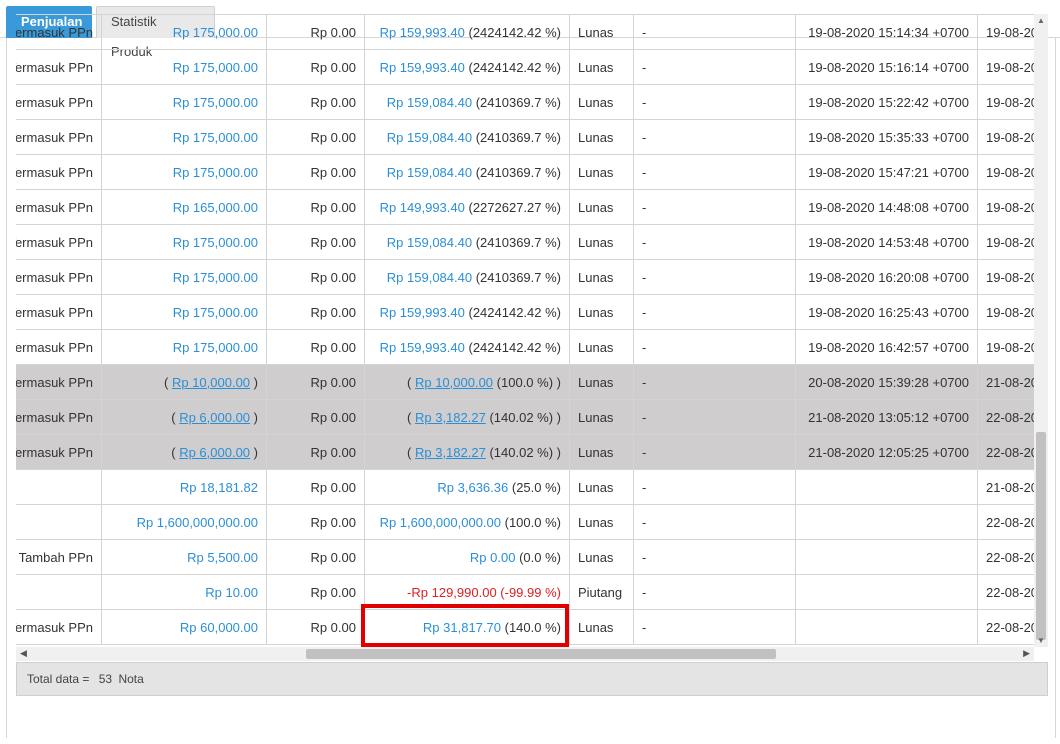  What do you see at coordinates (532, 679) in the screenshot?
I see `table-footer: Total data = 53 Nota` at bounding box center [532, 679].